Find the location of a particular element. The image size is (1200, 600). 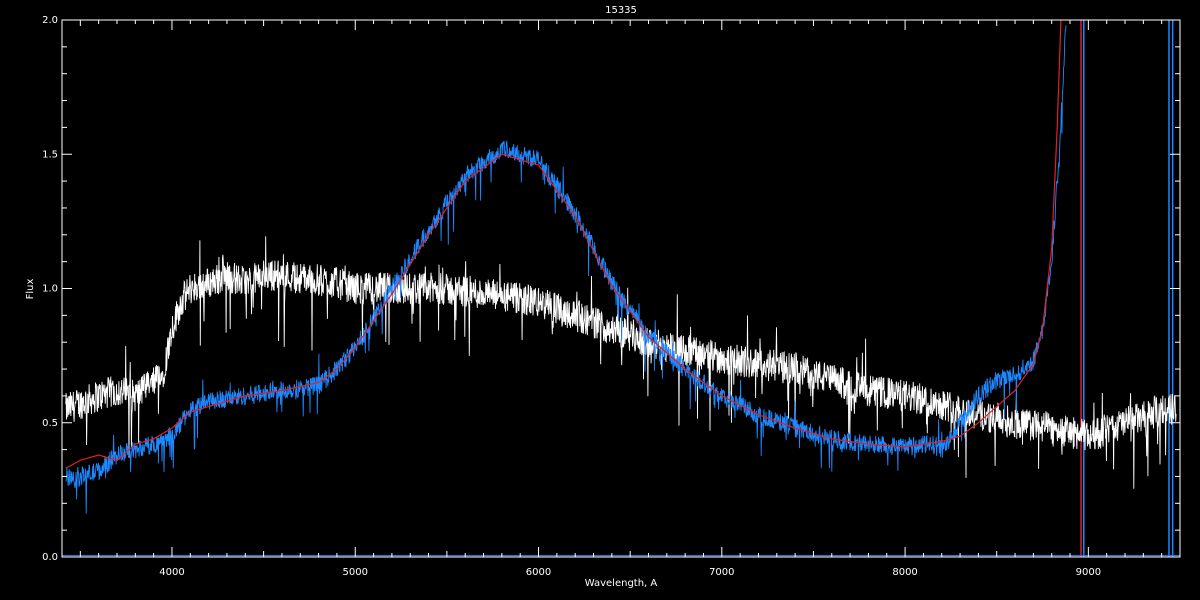

x-axis-label: Wavelength, A is located at coordinates (621, 583).